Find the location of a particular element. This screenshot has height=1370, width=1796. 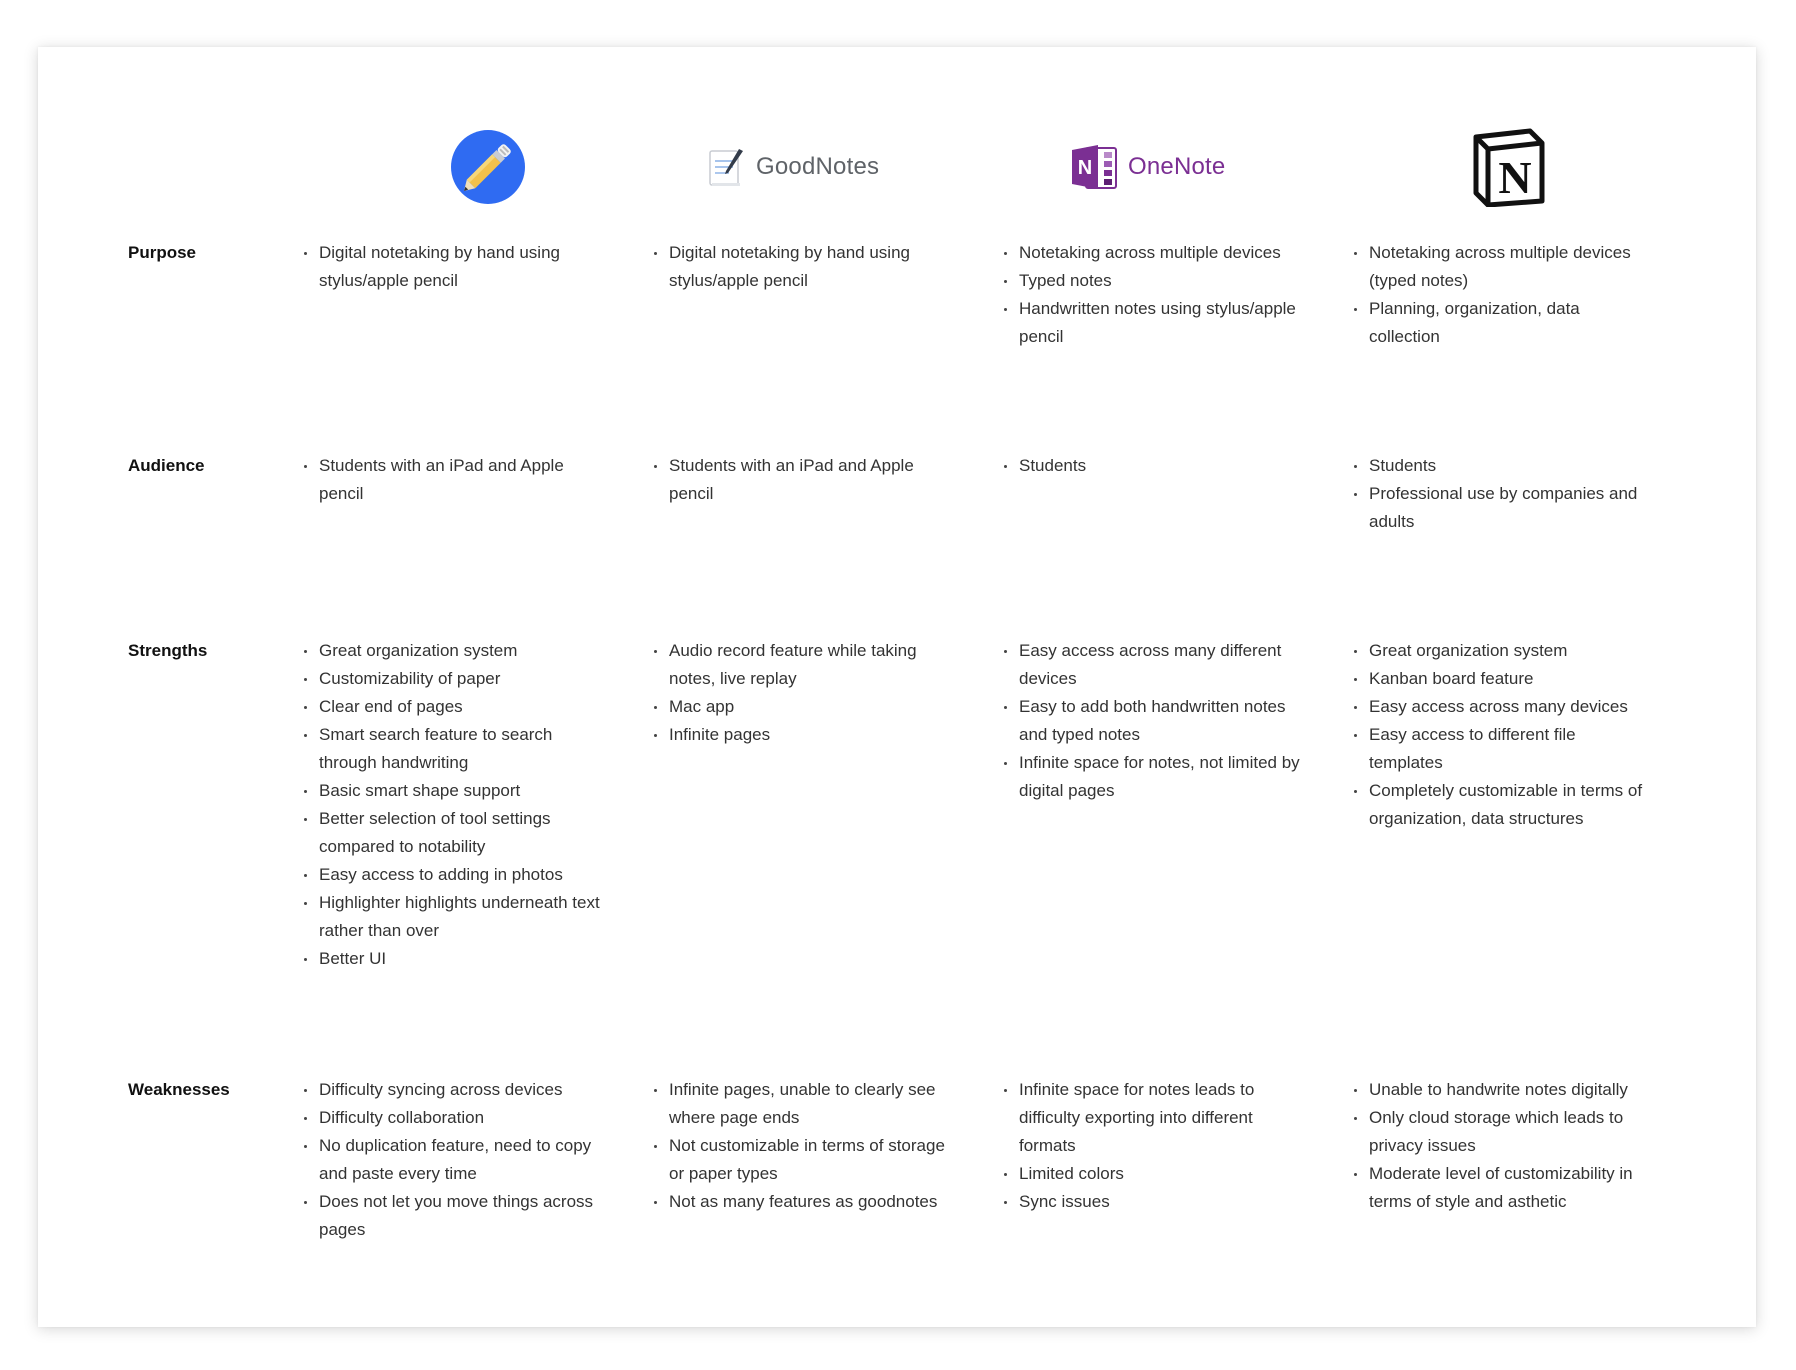

list-item: Limited colors is located at coordinates (1153, 1174).